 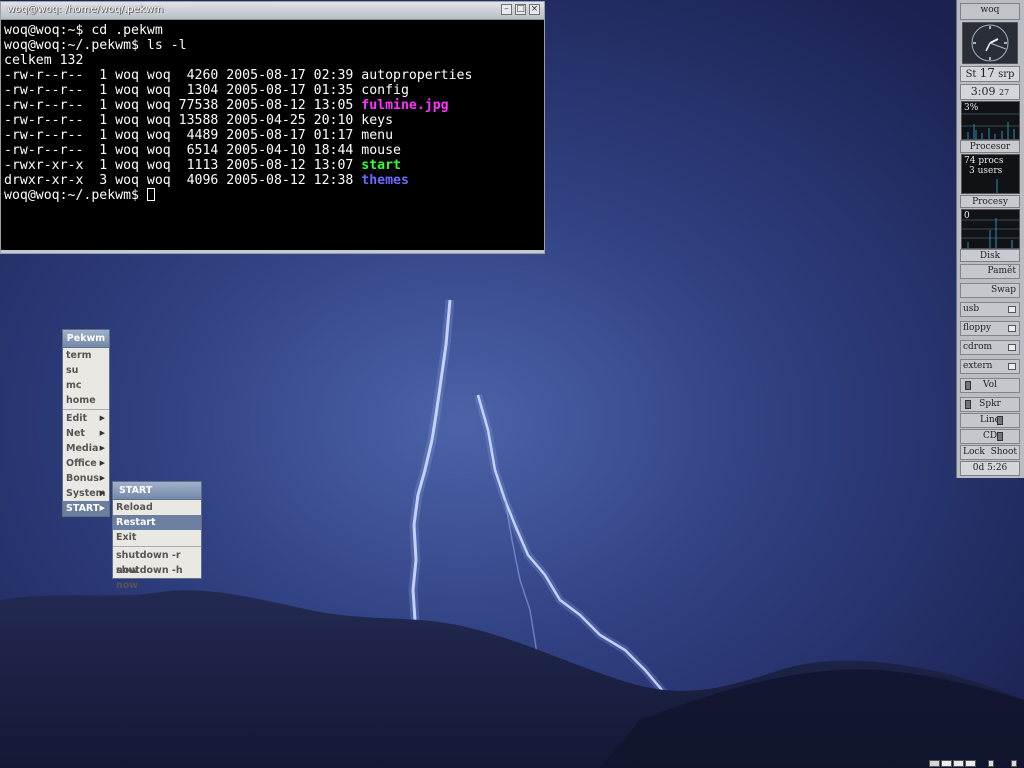 I want to click on mount-label: floppy, so click(x=977, y=328).